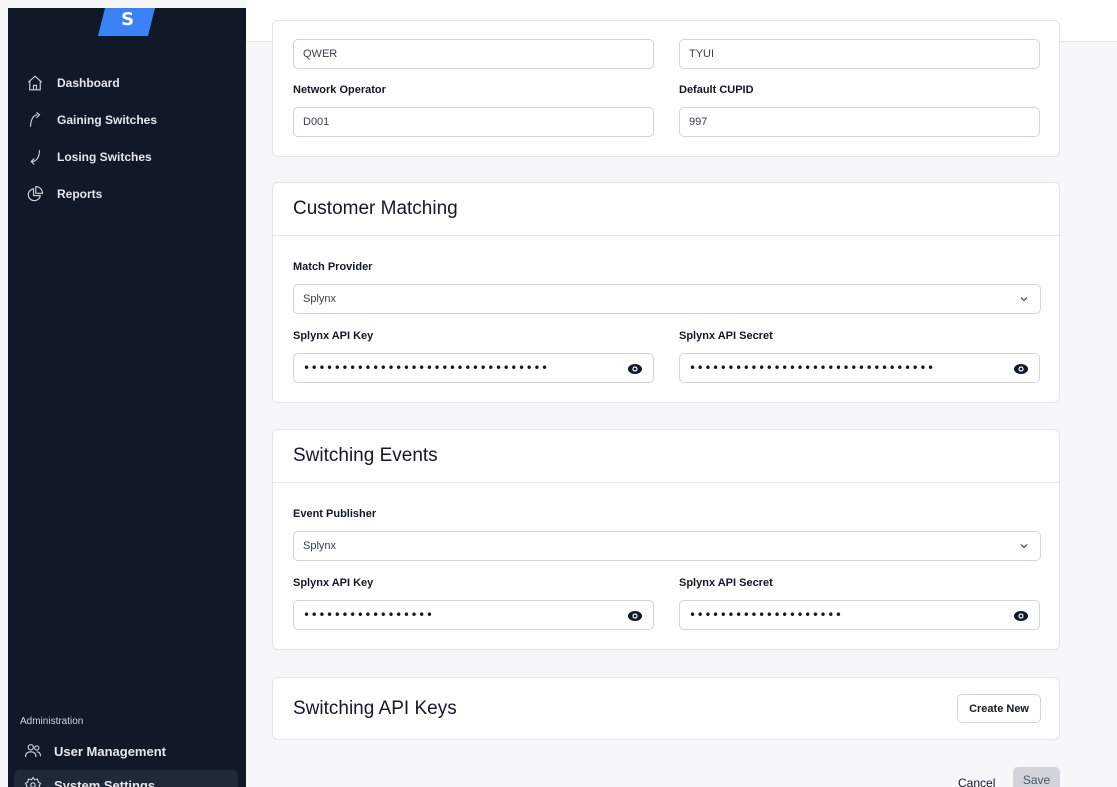 The height and width of the screenshot is (787, 1117). What do you see at coordinates (107, 119) in the screenshot?
I see `sidebar-item-label: Gaining Switches` at bounding box center [107, 119].